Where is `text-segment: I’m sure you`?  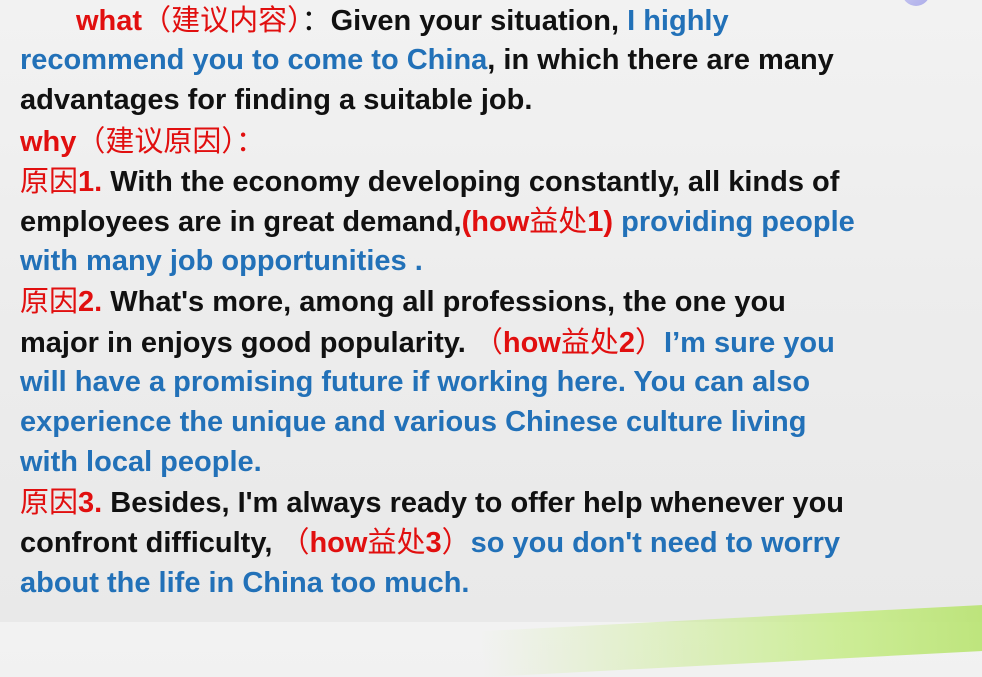
text-segment: I’m sure you is located at coordinates (749, 342).